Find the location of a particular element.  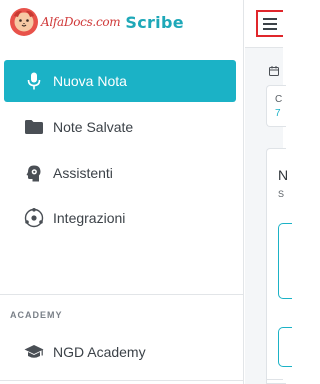

date-card-line1: C is located at coordinates (279, 99).